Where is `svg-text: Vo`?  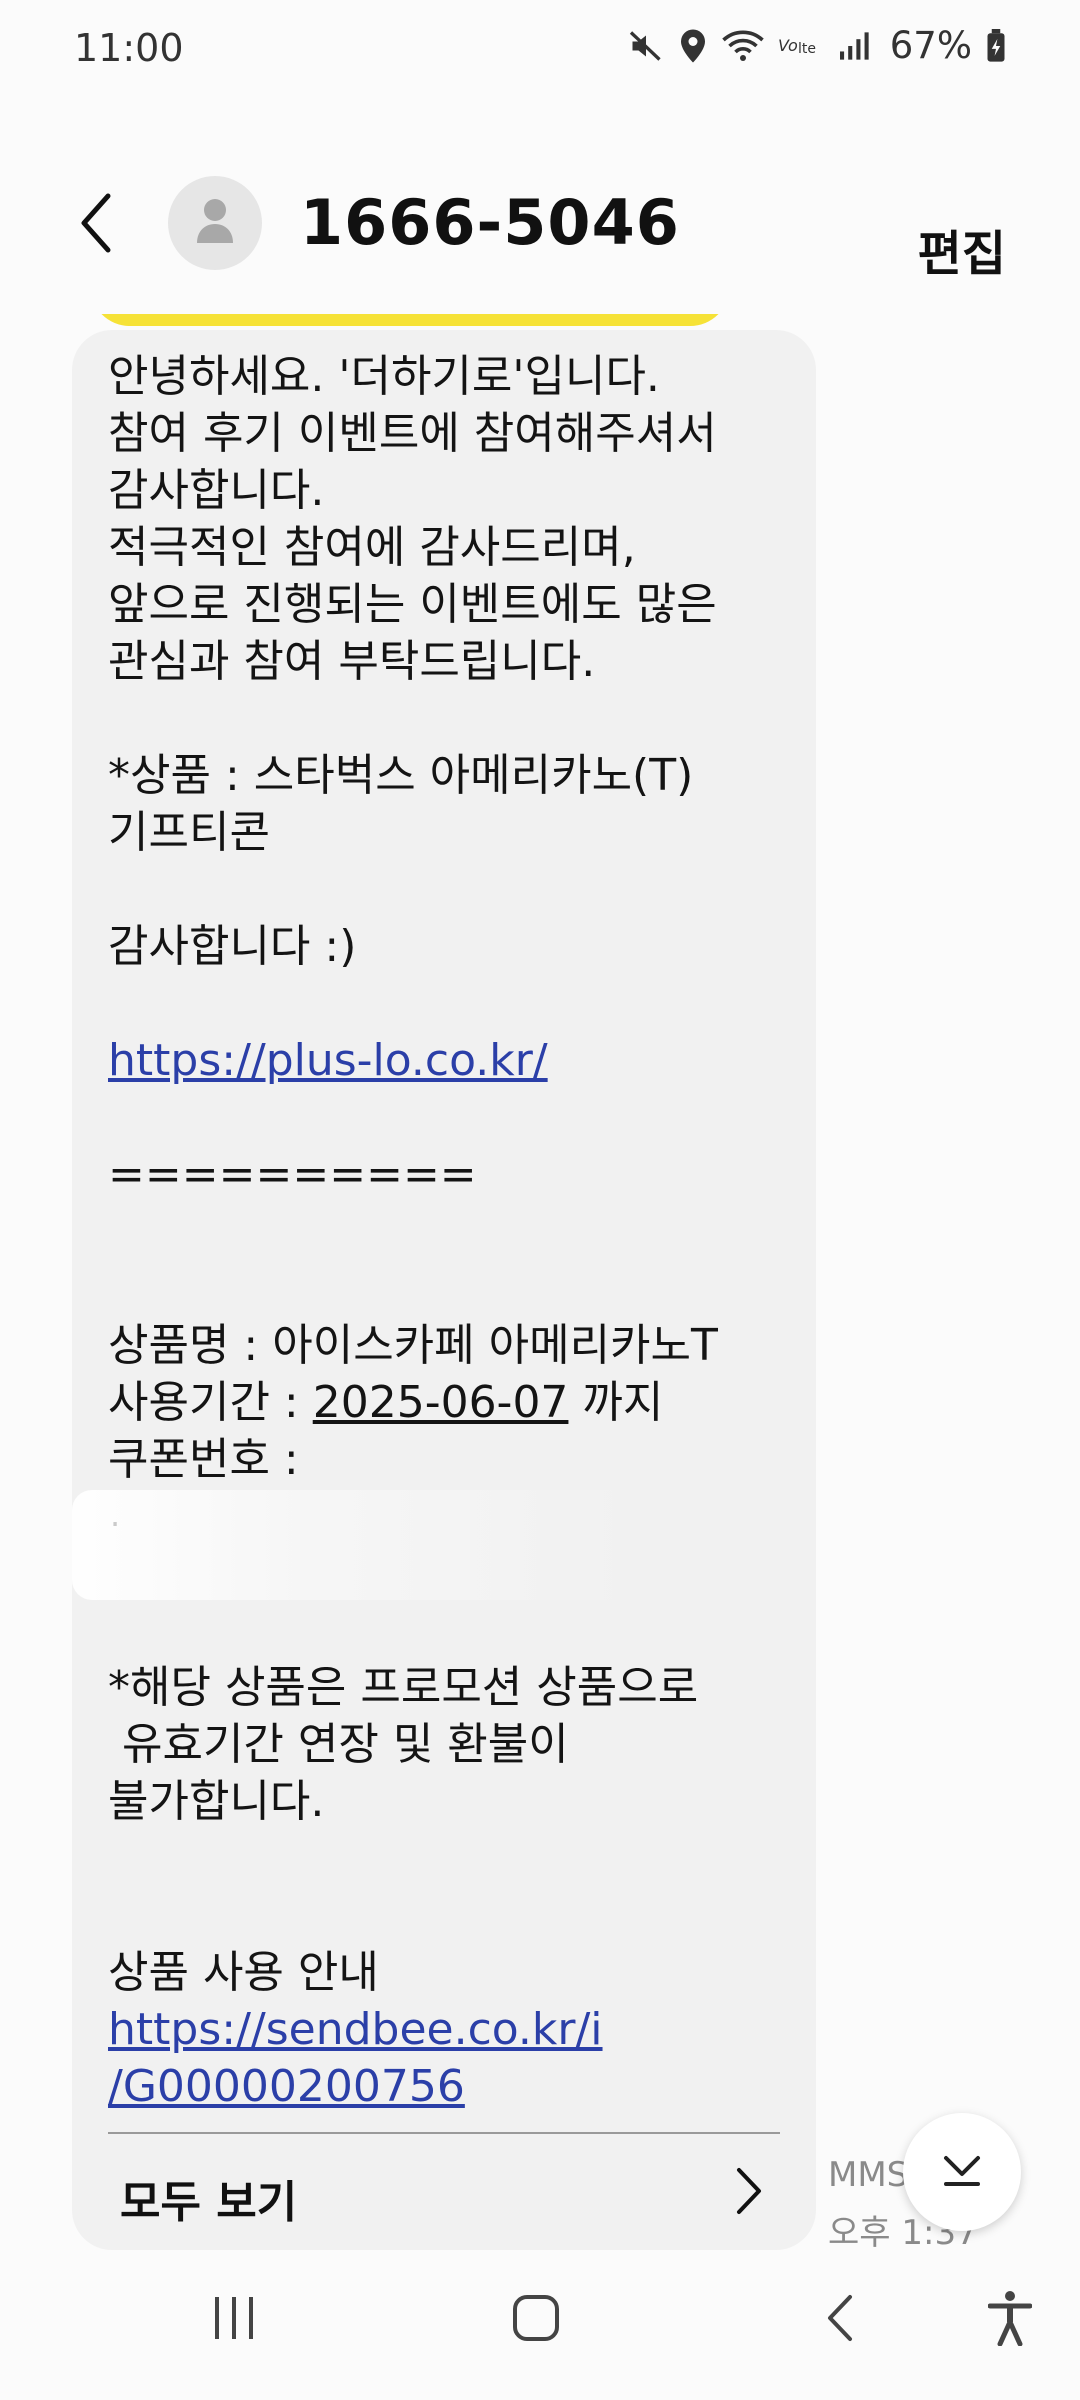
svg-text: Vo is located at coordinates (788, 45).